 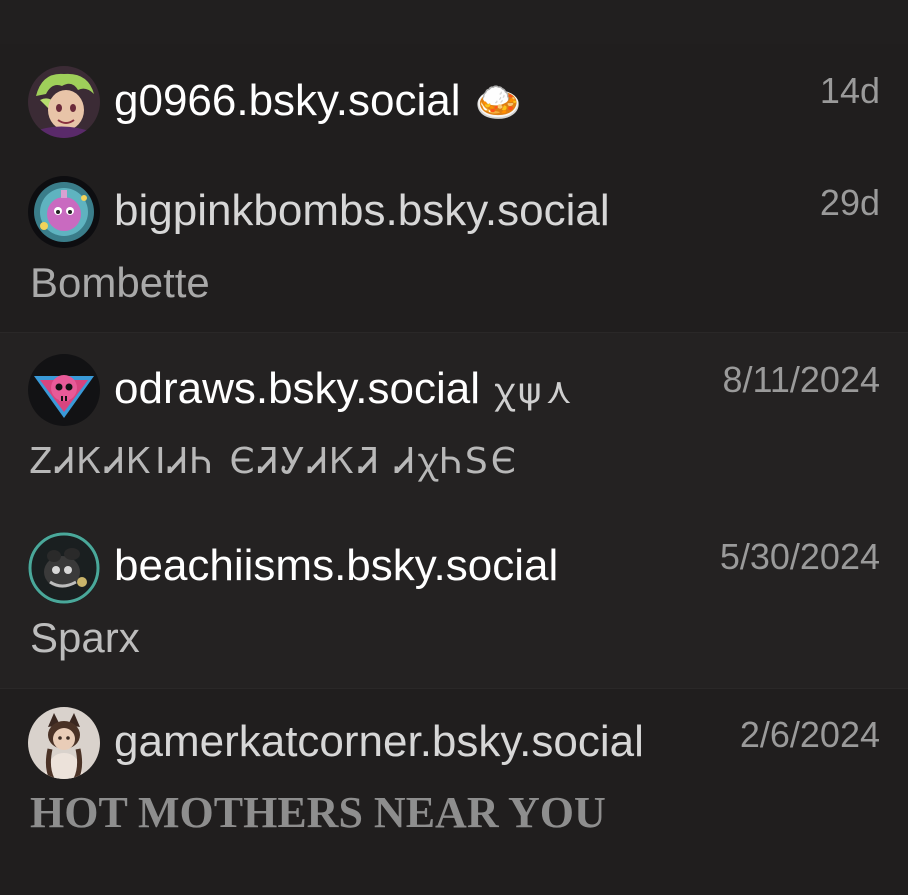 I want to click on avatar-dark-creature-icon, so click(x=64, y=568).